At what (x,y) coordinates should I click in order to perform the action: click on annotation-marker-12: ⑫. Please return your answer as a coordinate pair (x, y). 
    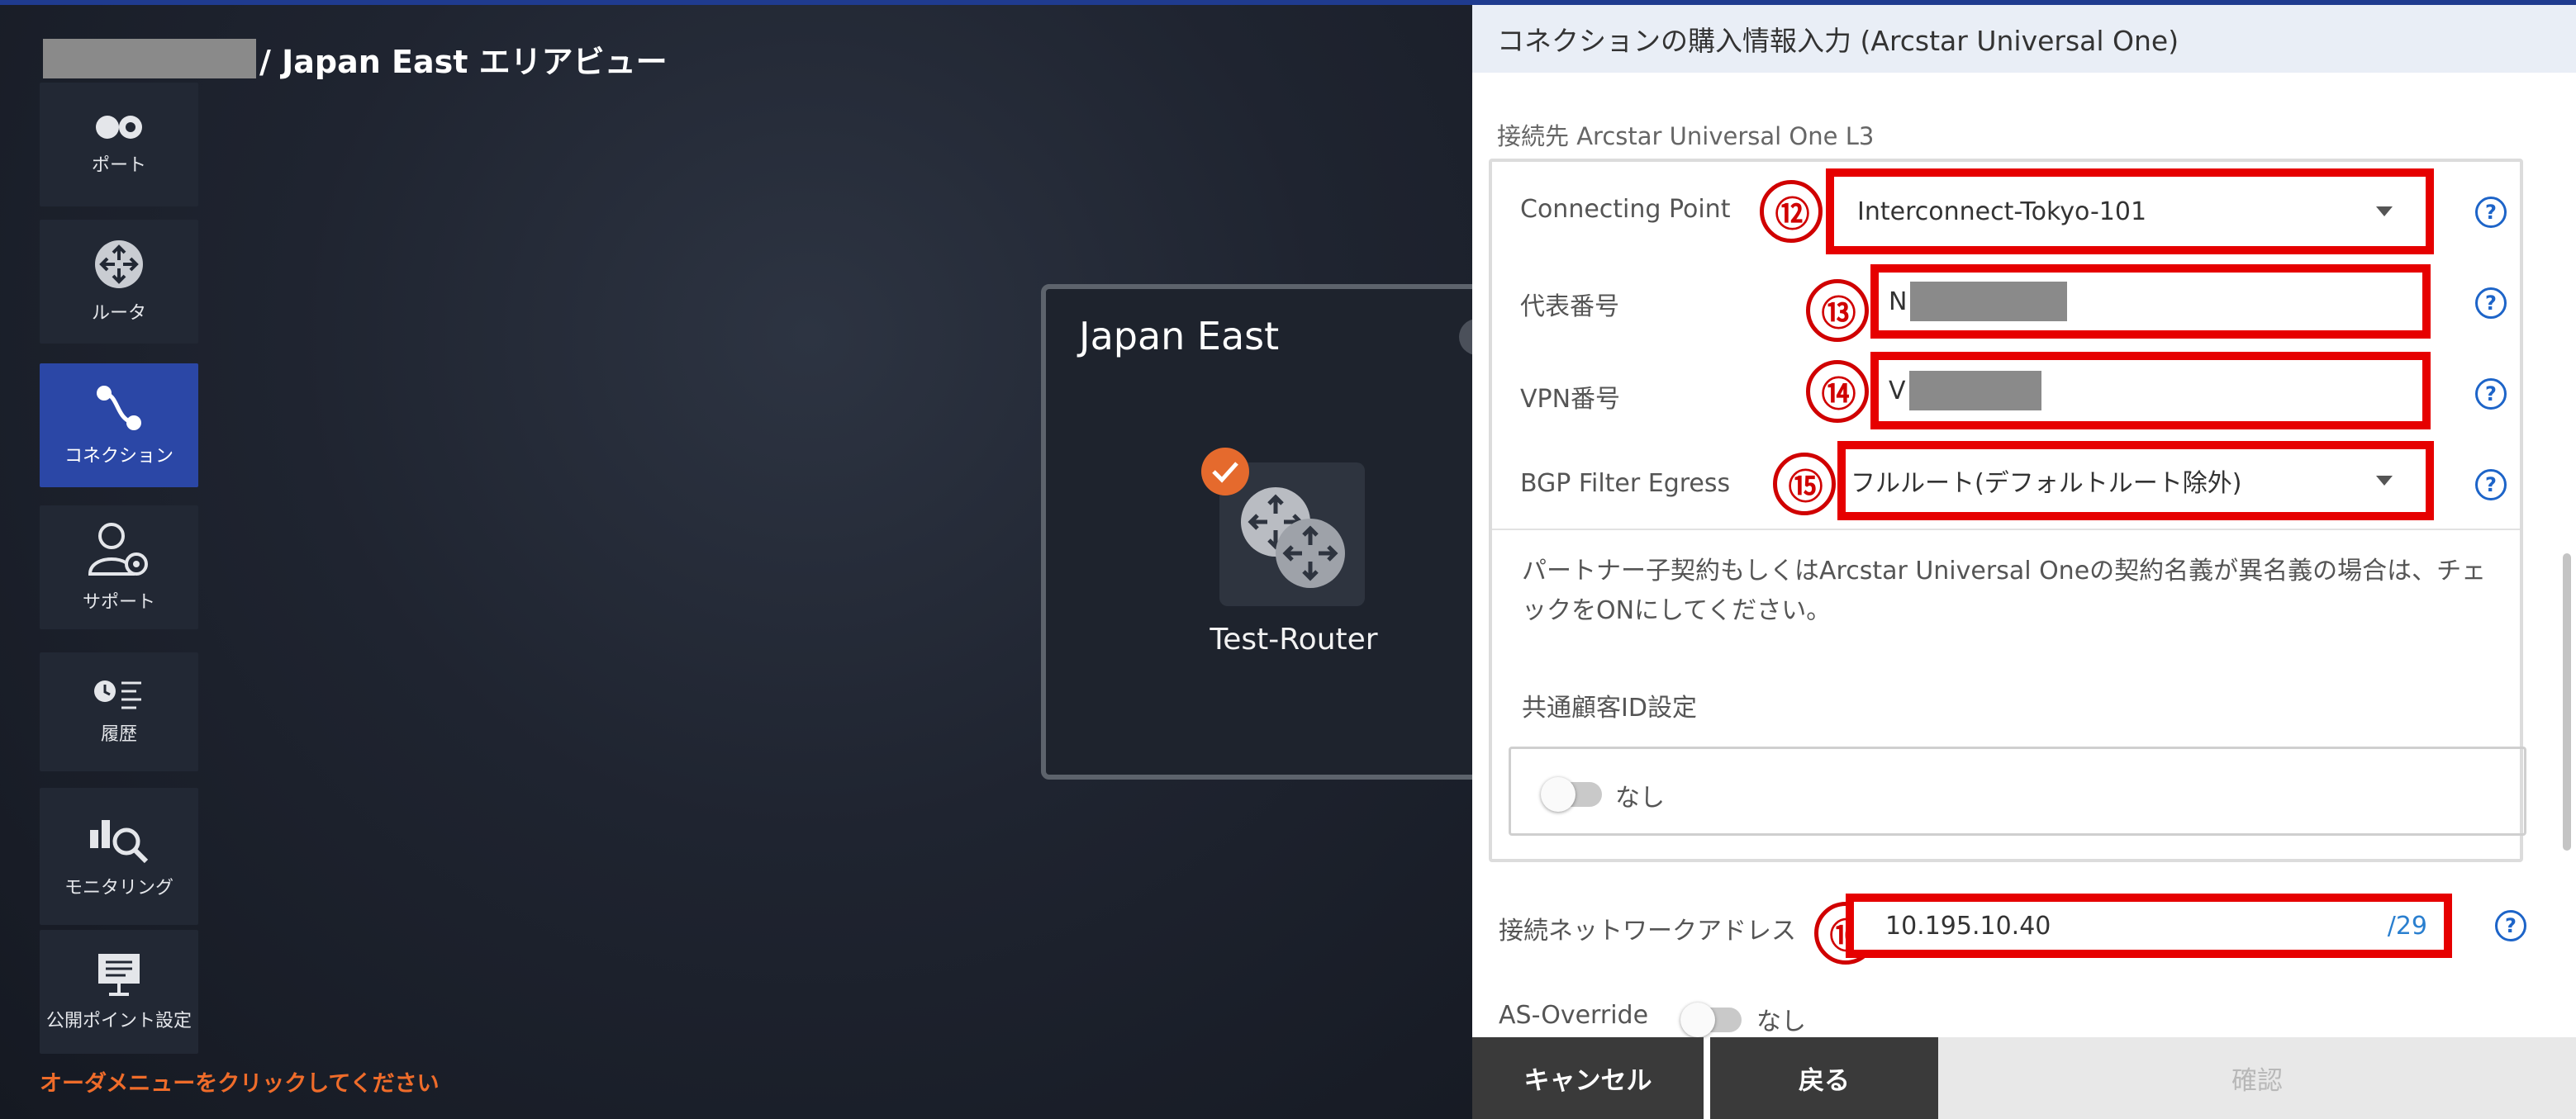
    Looking at the image, I should click on (1791, 211).